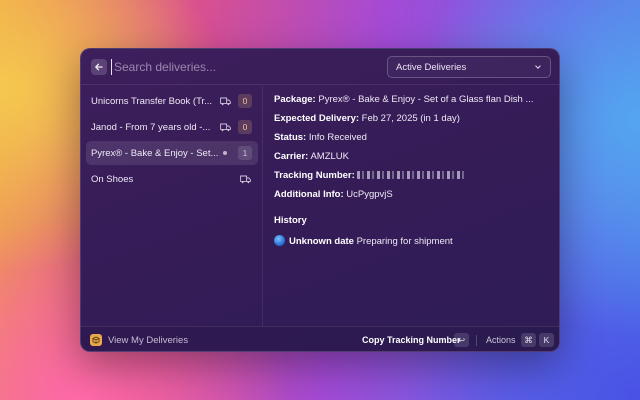  What do you see at coordinates (329, 156) in the screenshot?
I see `carrier-value: AMZLUK` at bounding box center [329, 156].